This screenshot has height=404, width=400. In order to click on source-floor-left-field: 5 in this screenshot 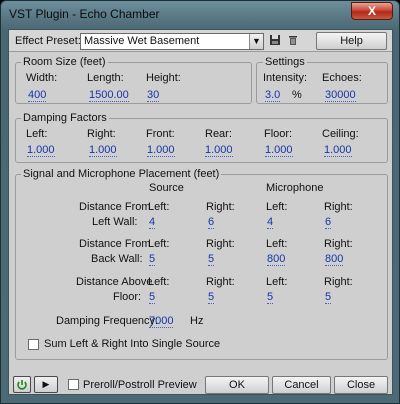, I will do `click(152, 297)`.